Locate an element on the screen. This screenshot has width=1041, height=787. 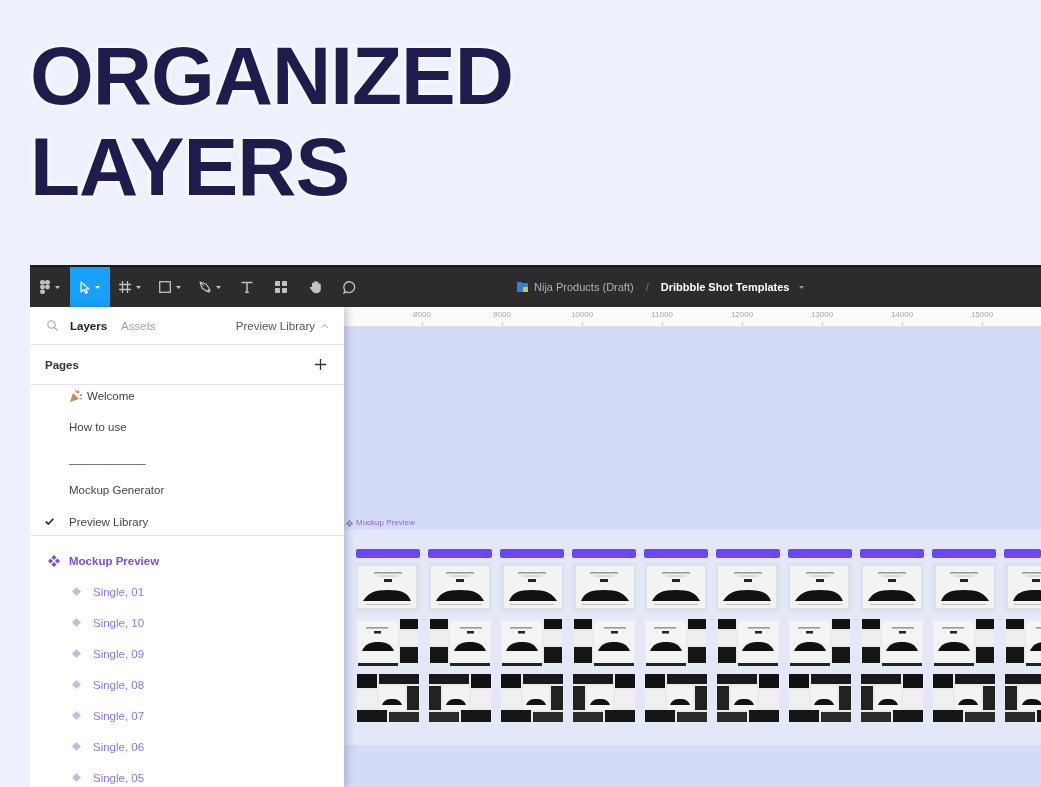
frame-icon is located at coordinates (125, 287).